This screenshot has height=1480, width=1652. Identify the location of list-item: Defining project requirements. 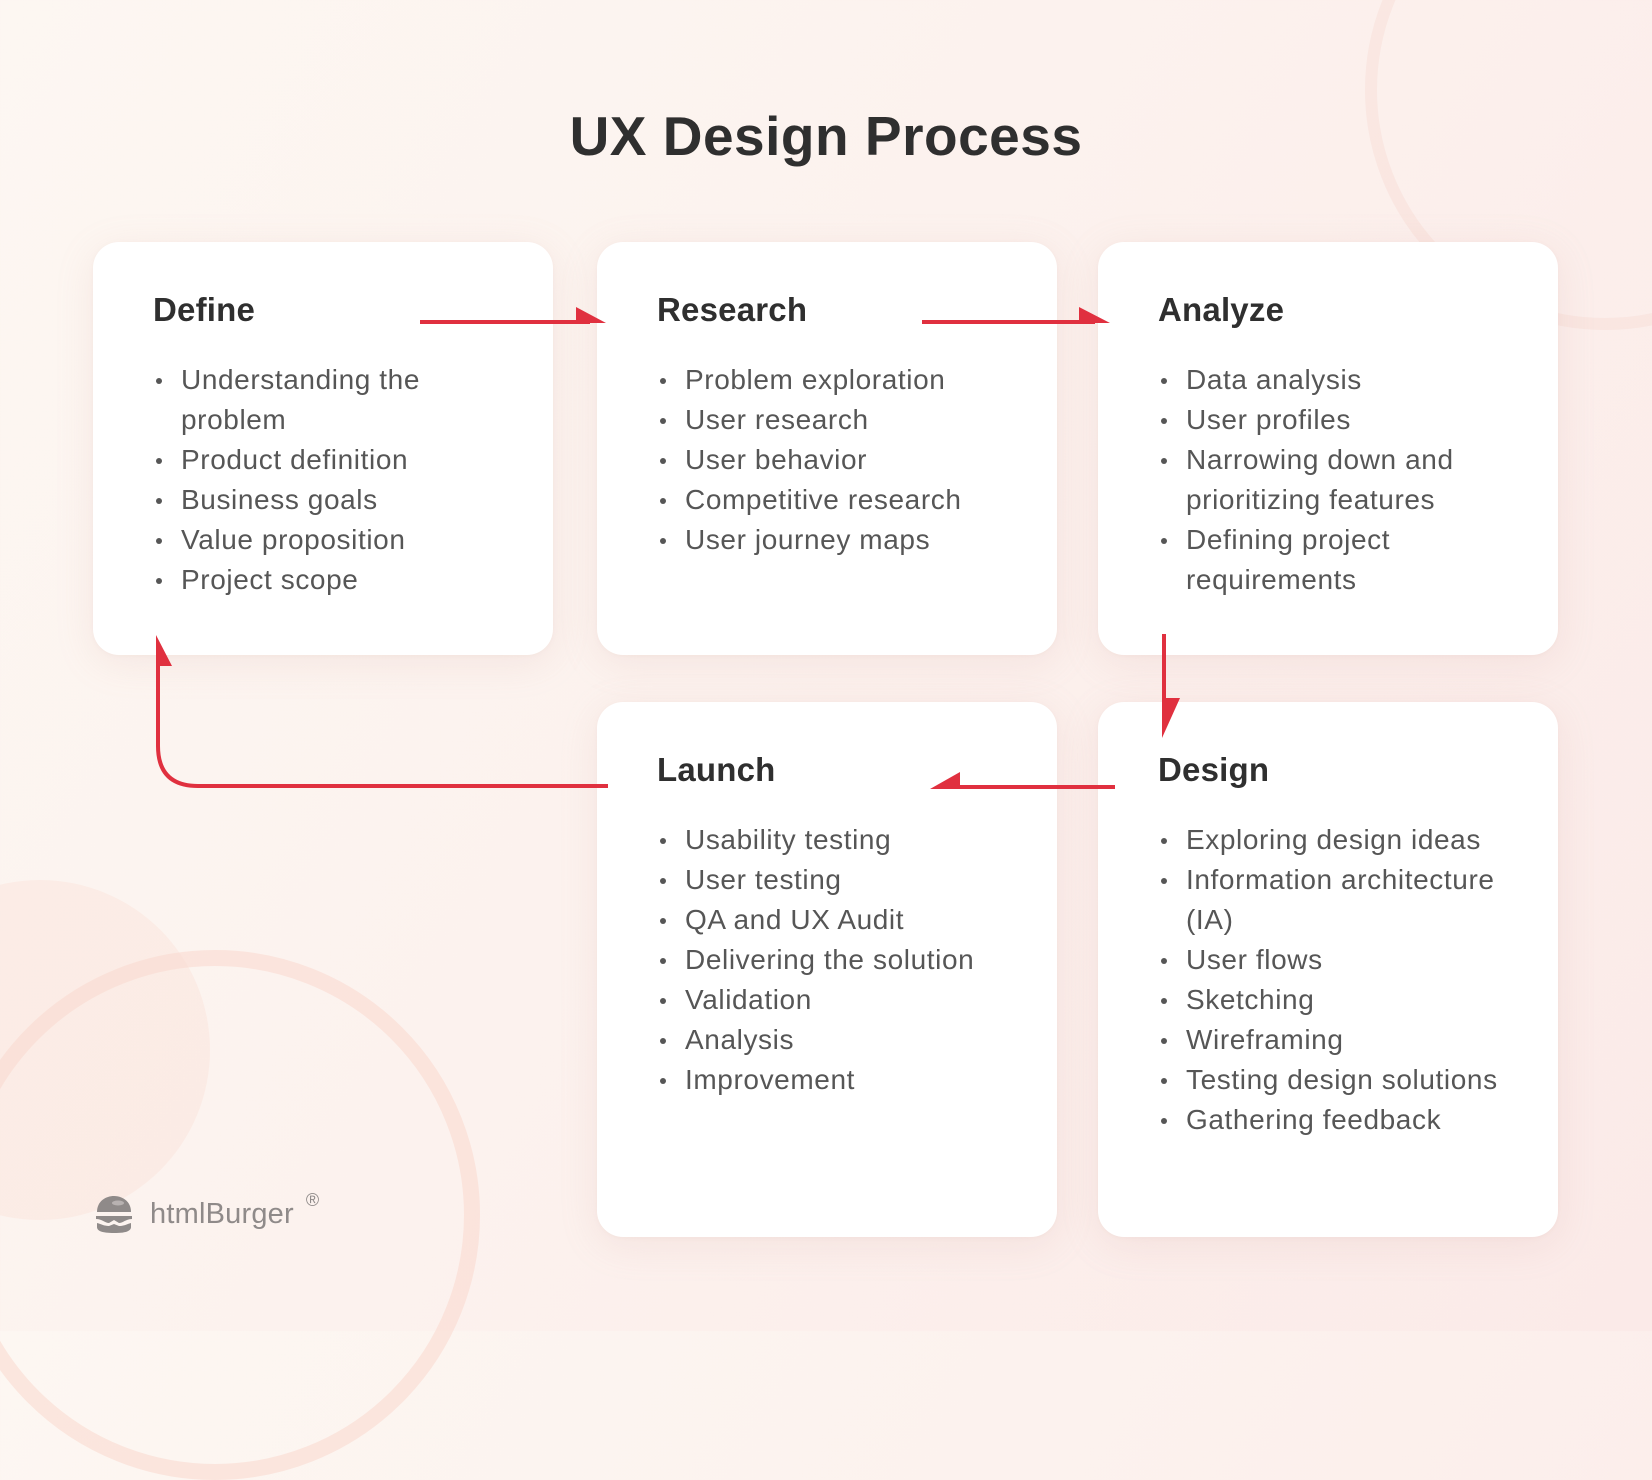
(1338, 560).